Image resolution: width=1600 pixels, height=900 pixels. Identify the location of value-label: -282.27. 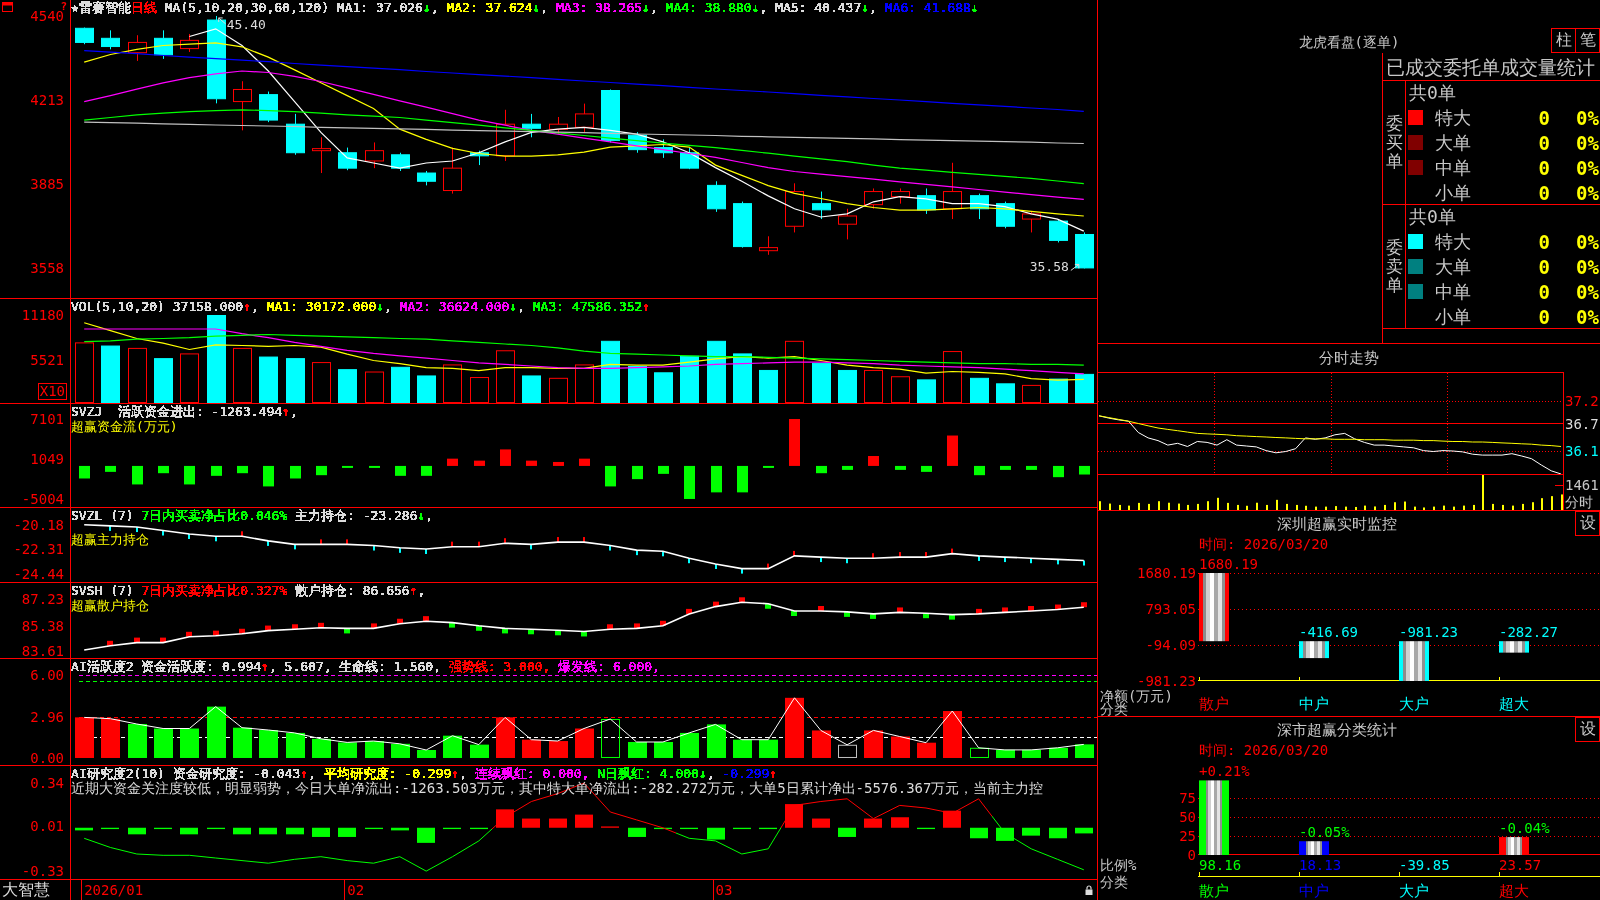
(1528, 632).